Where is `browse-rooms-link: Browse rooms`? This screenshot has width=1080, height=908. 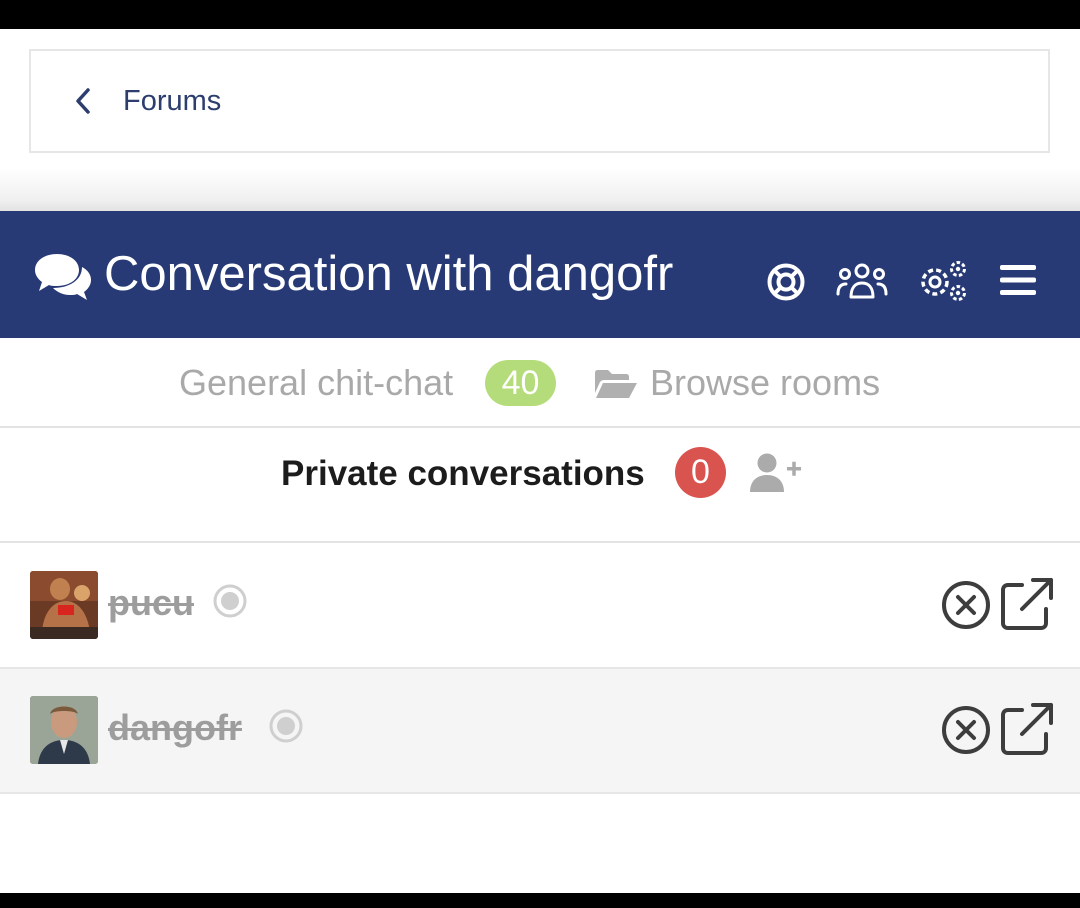
browse-rooms-link: Browse rooms is located at coordinates (765, 383).